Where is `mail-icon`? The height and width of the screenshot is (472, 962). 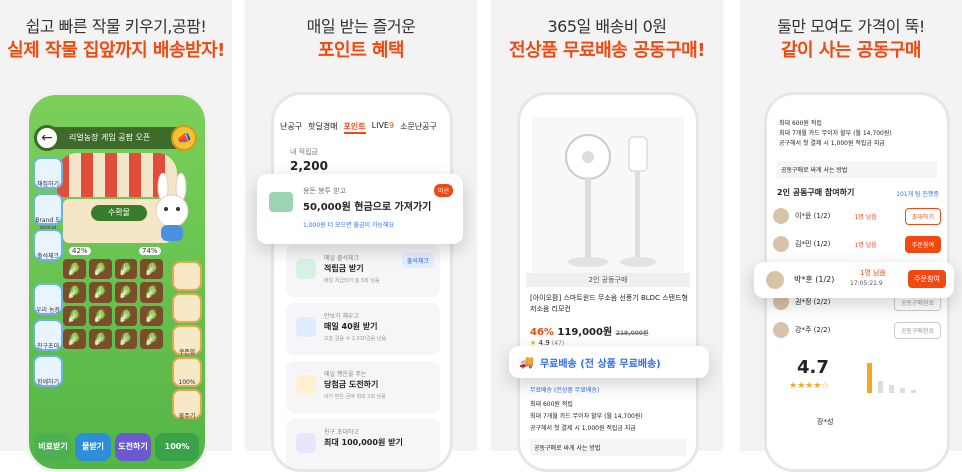
mail-icon is located at coordinates (306, 443).